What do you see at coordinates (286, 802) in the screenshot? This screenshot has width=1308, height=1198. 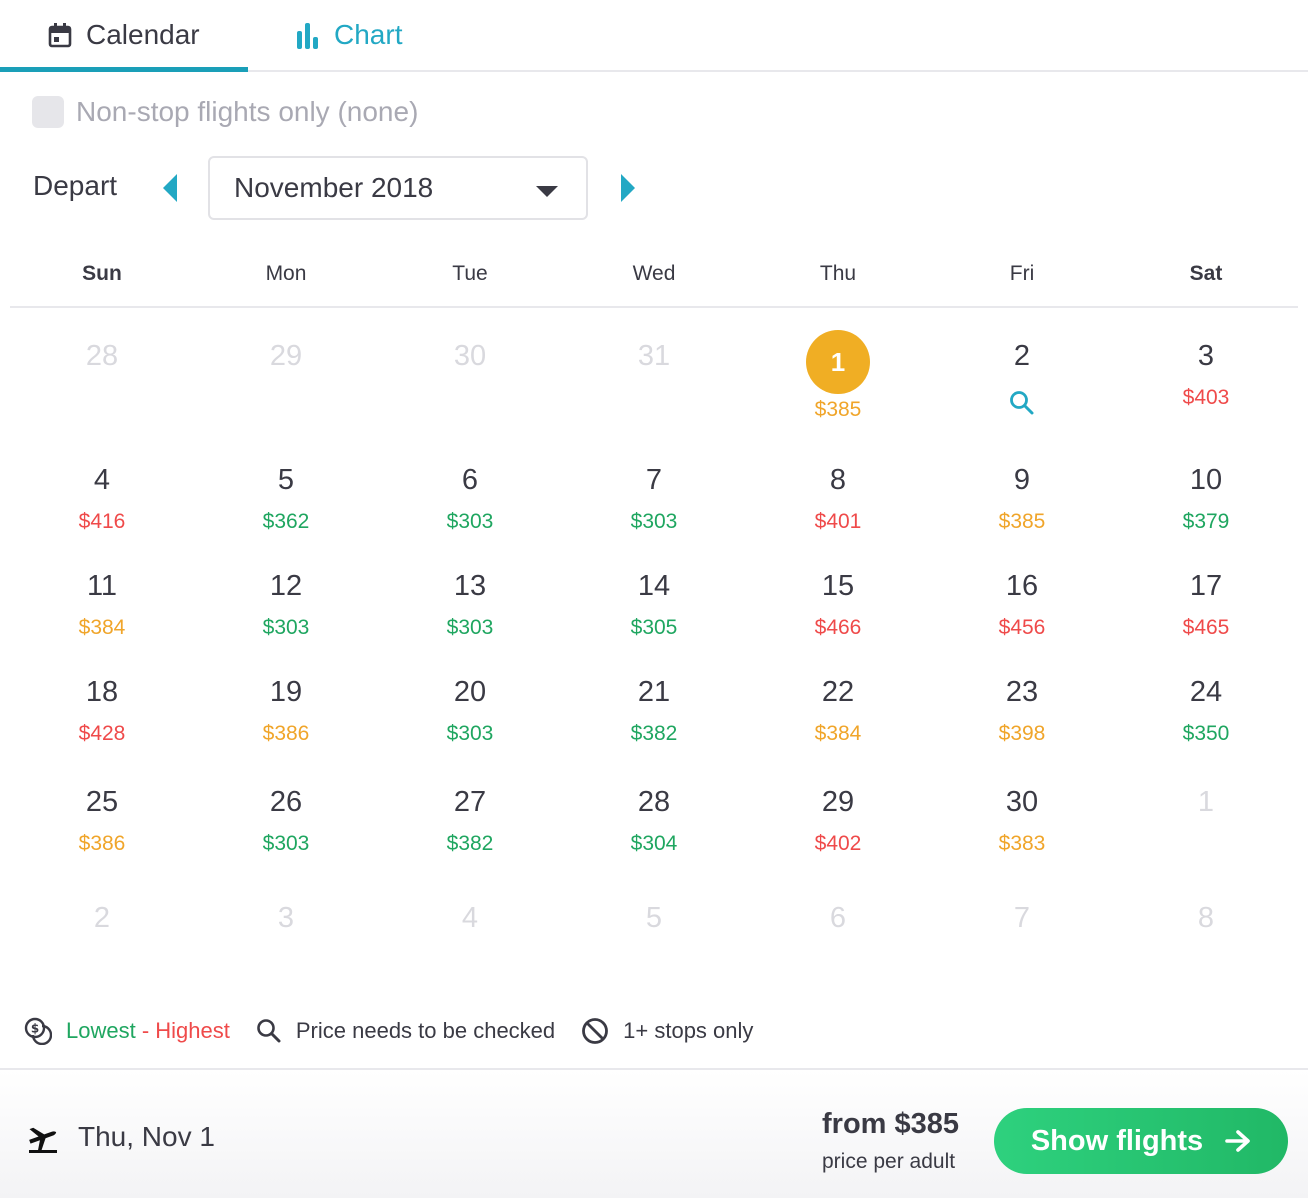 I see `day-number: 26` at bounding box center [286, 802].